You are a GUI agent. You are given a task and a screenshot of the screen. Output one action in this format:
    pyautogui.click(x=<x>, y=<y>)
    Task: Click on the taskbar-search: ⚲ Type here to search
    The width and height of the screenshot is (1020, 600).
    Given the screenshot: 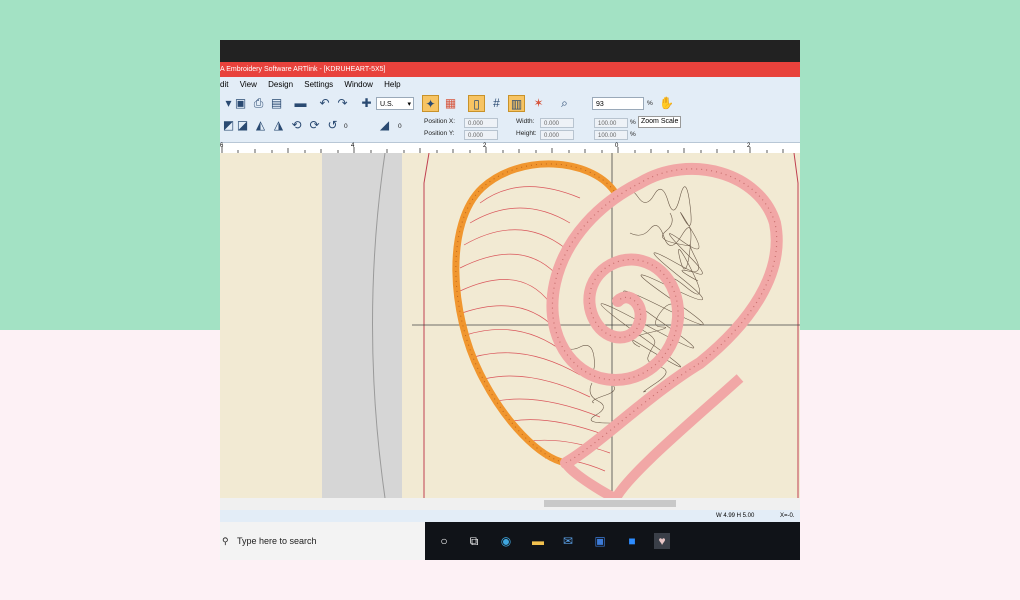 What is the action you would take?
    pyautogui.click(x=322, y=541)
    